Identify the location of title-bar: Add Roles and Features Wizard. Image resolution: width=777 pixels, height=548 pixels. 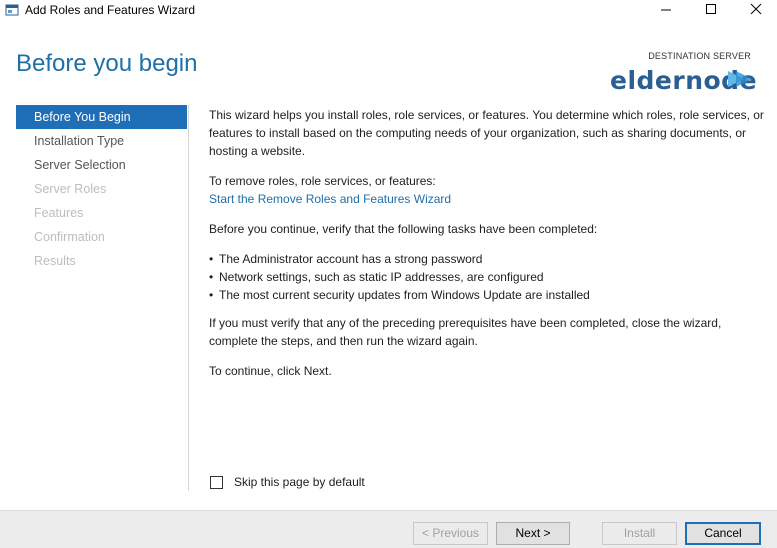
(388, 11).